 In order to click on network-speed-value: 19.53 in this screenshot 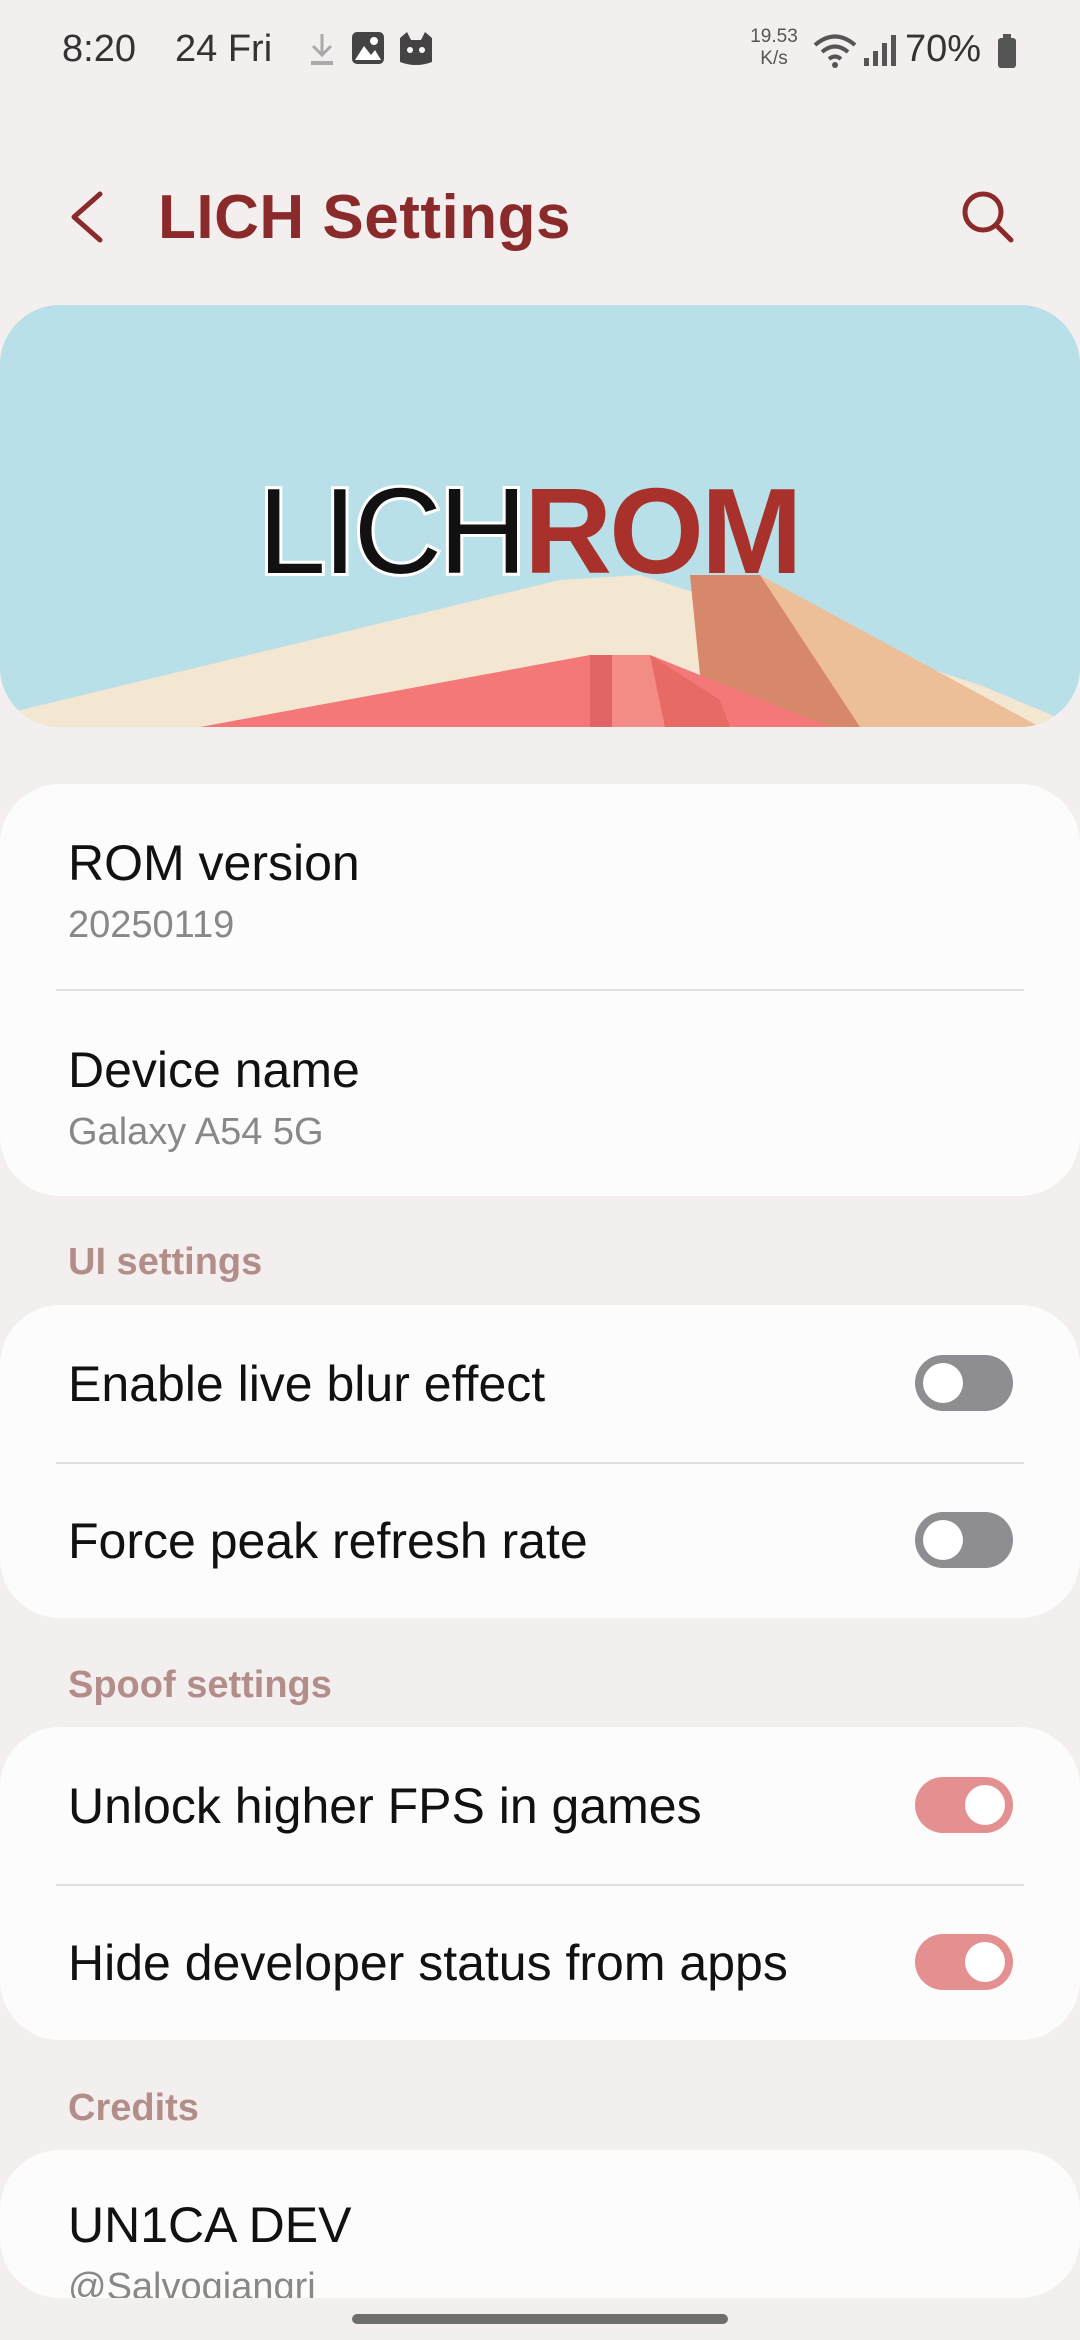, I will do `click(774, 36)`.